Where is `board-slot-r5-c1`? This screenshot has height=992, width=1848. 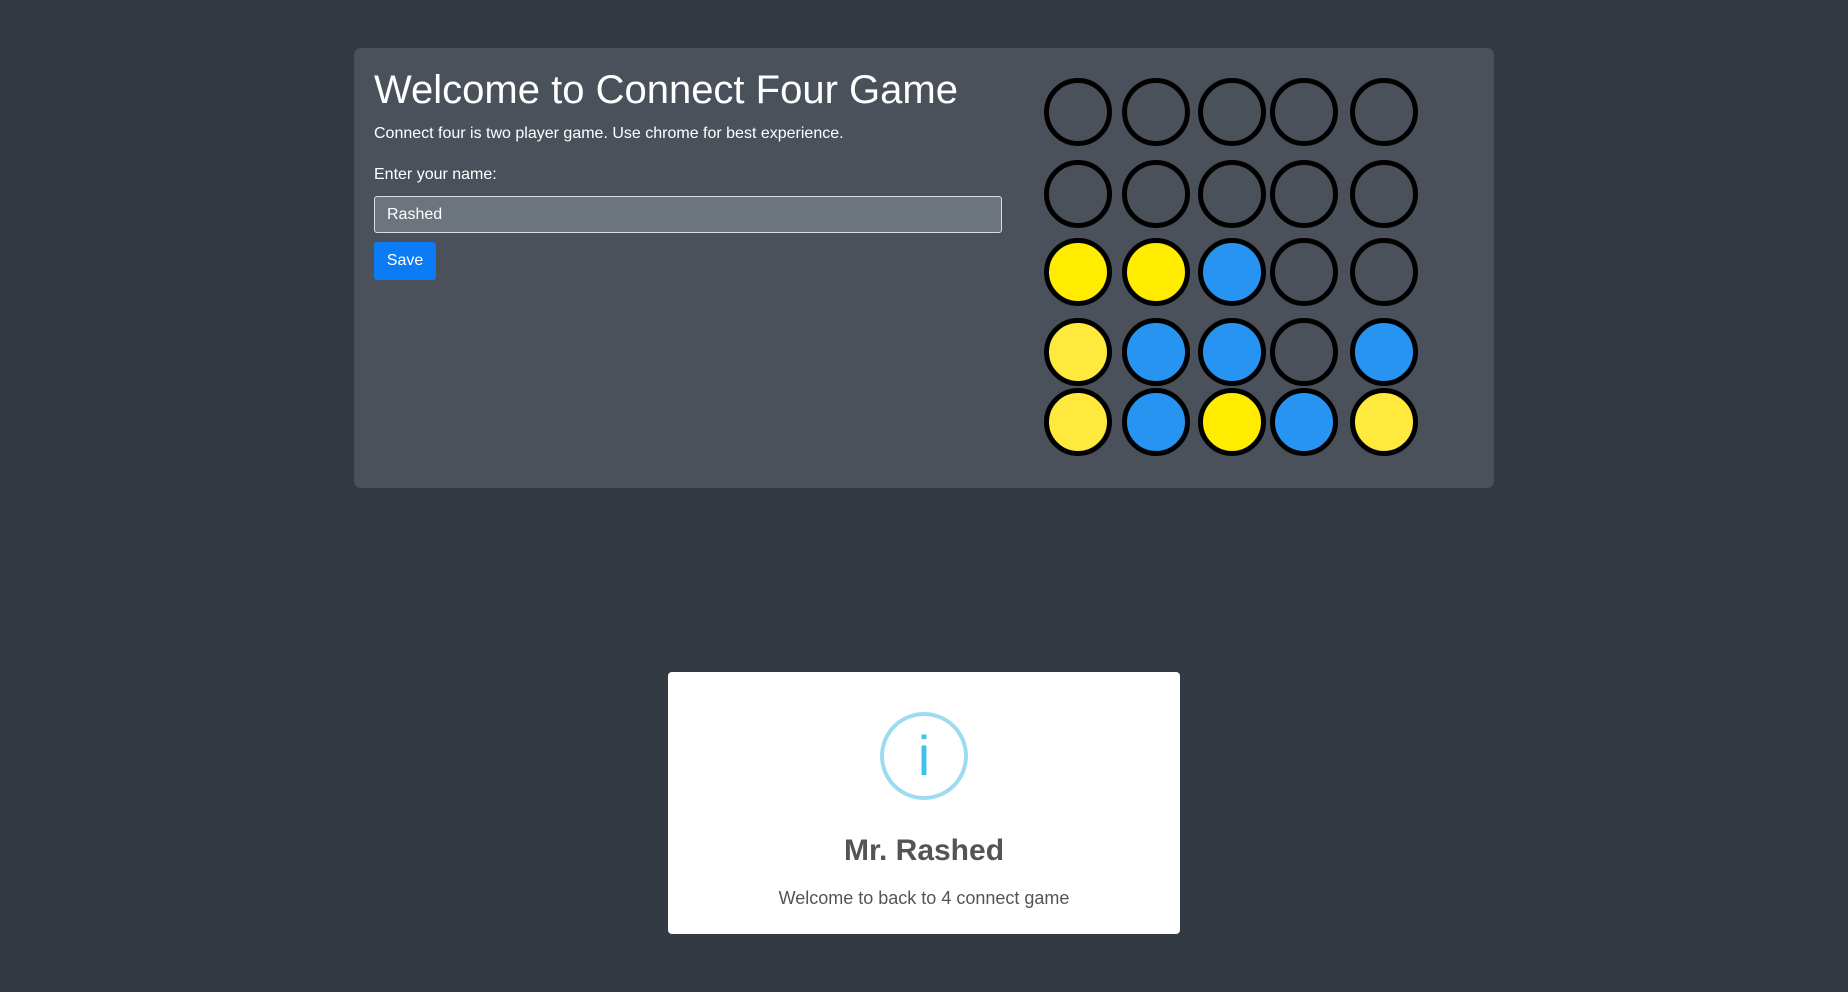 board-slot-r5-c1 is located at coordinates (1078, 422).